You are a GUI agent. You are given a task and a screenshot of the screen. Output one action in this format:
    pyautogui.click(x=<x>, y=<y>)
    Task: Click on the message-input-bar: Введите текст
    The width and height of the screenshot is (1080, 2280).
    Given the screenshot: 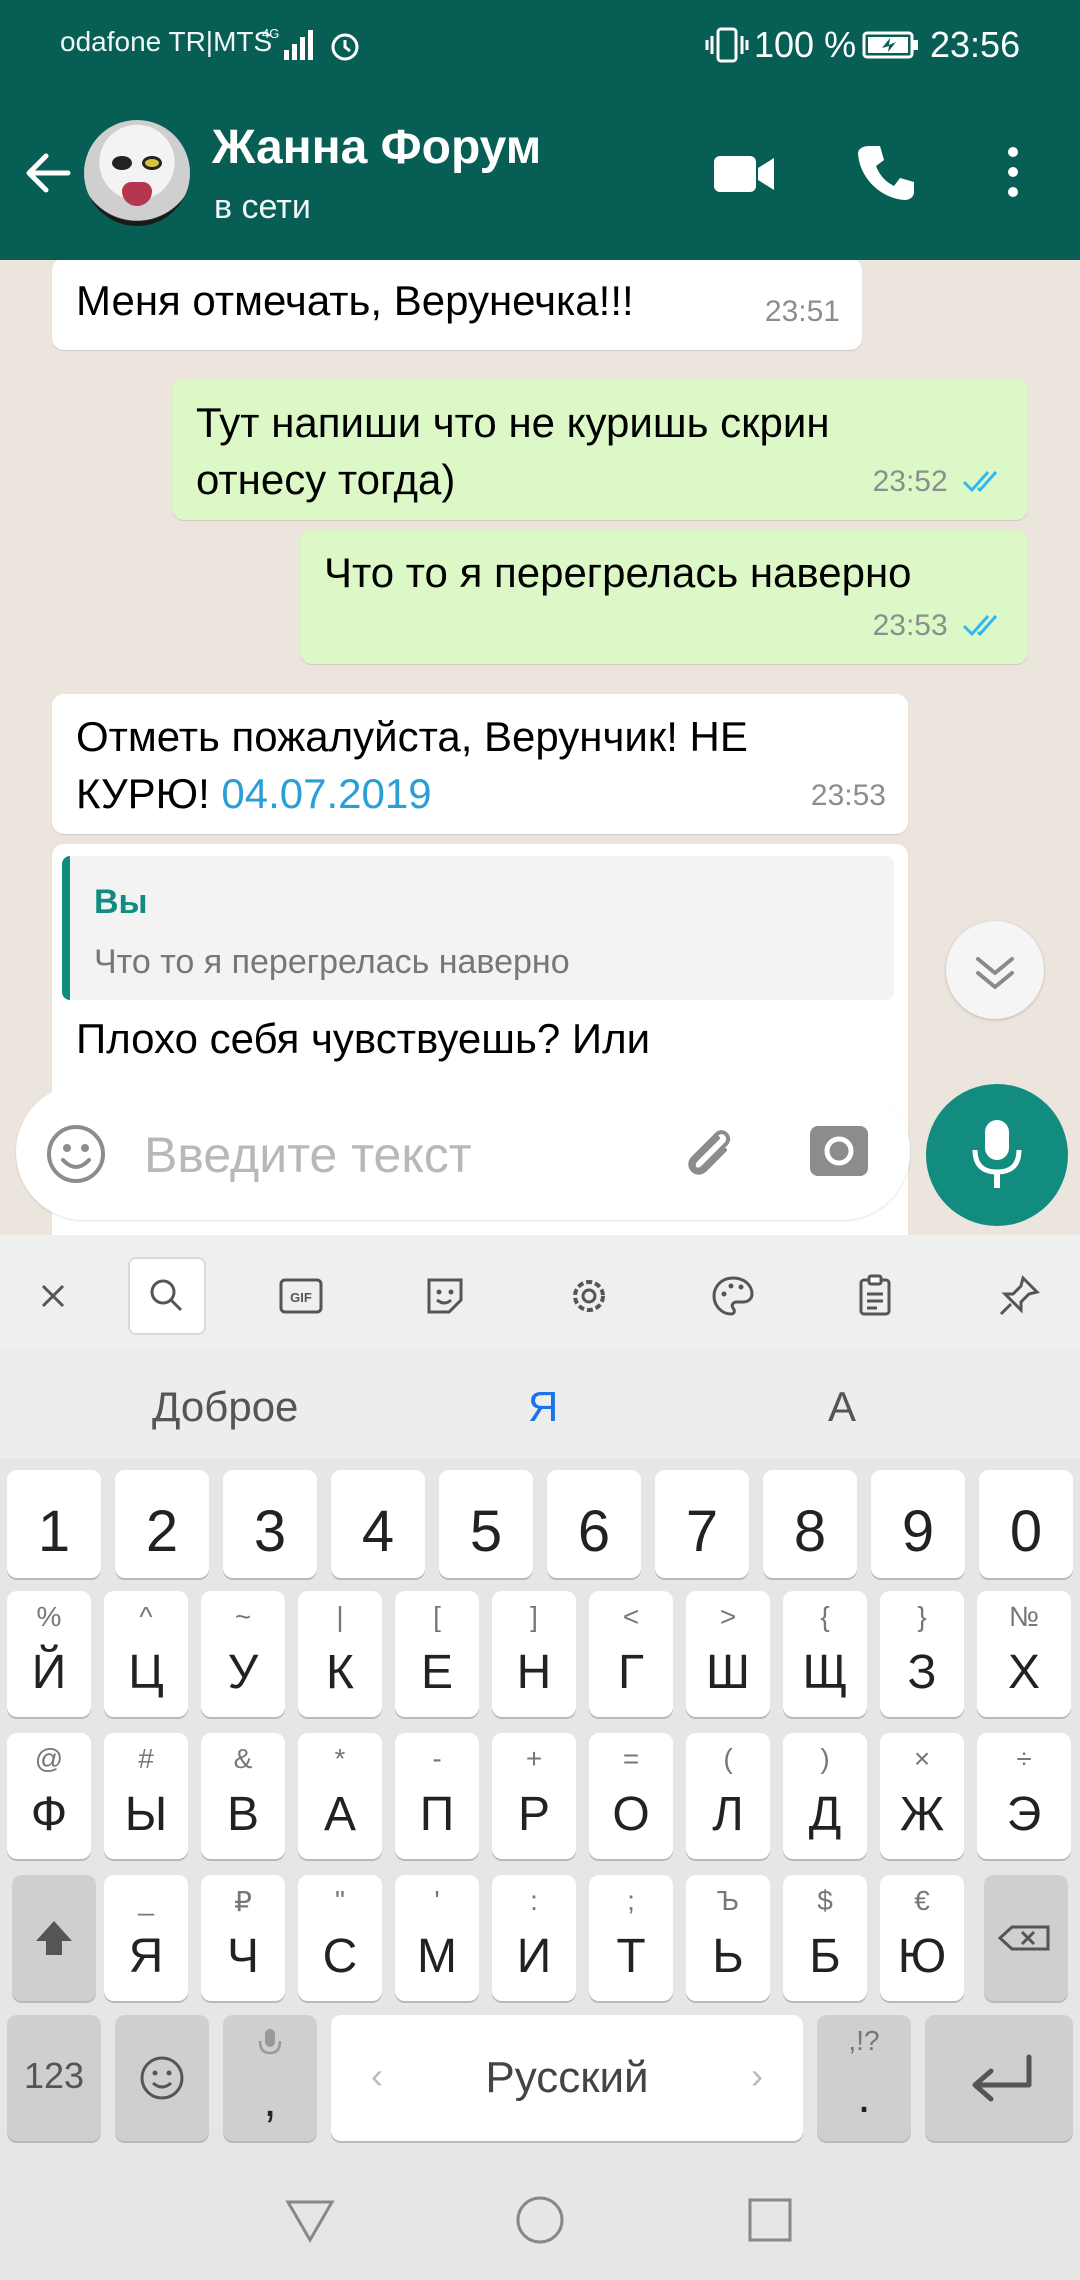 What is the action you would take?
    pyautogui.click(x=540, y=1157)
    